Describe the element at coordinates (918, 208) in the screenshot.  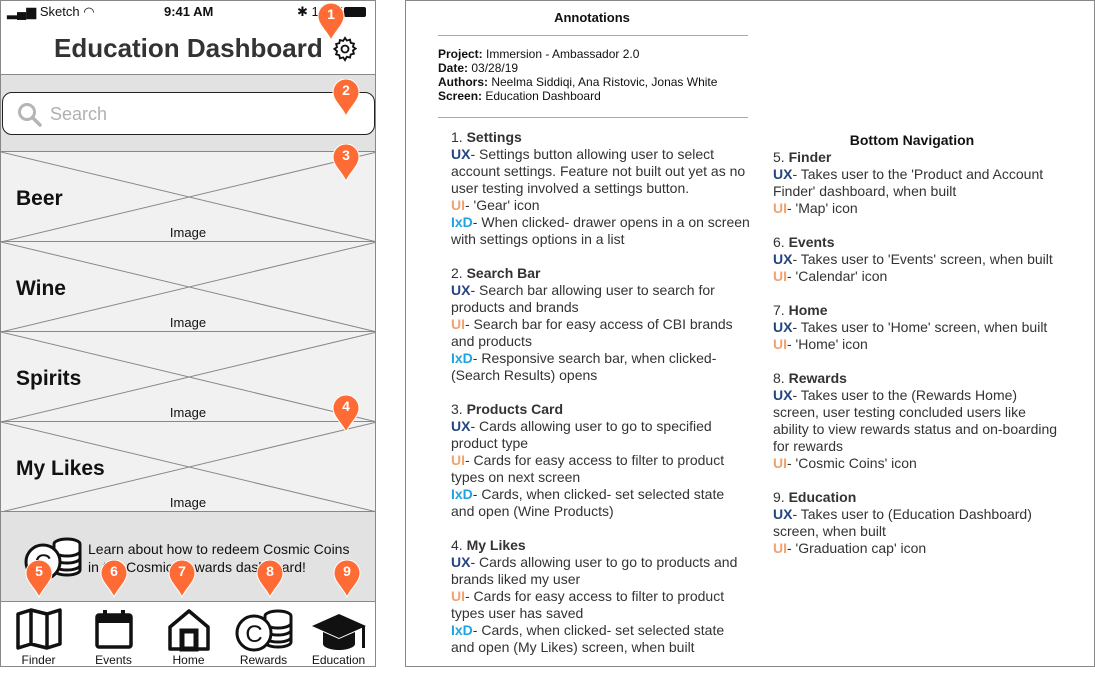
I see `annotation-item: UI- 'Map' icon` at that location.